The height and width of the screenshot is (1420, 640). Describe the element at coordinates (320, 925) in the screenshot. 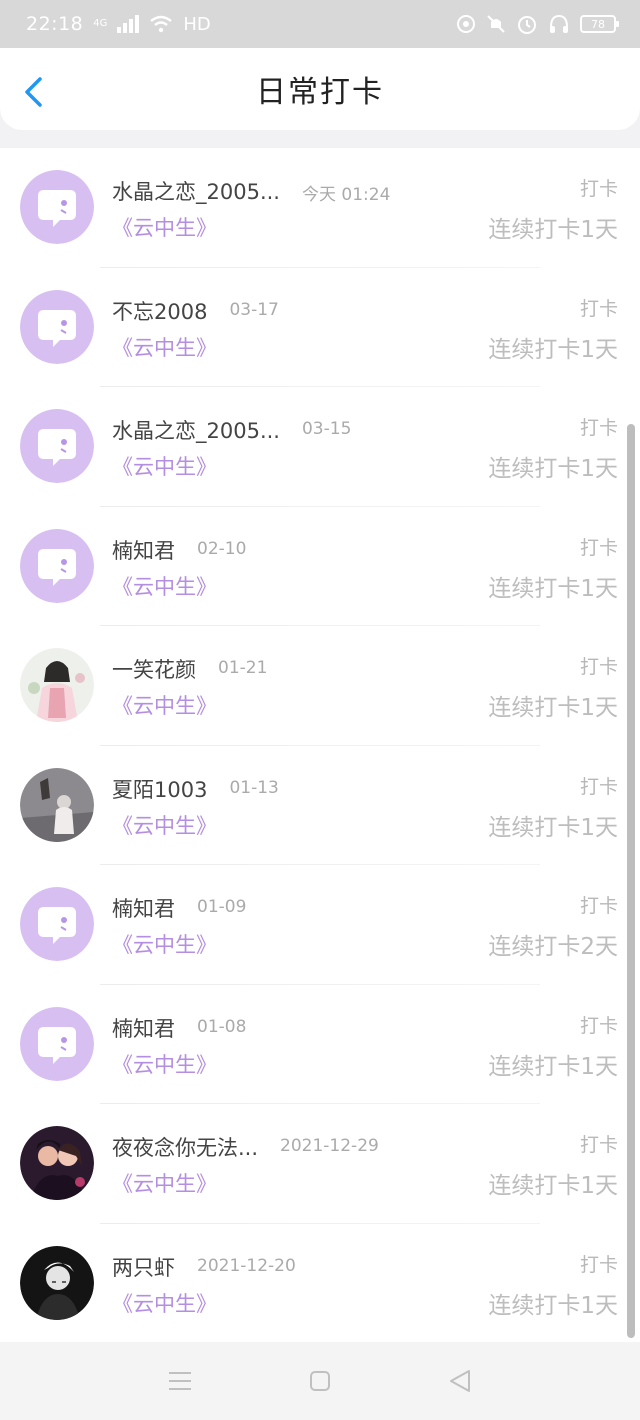

I see `list-item: 楠知君 01-09 《云中生》 打卡连续打卡2天` at that location.